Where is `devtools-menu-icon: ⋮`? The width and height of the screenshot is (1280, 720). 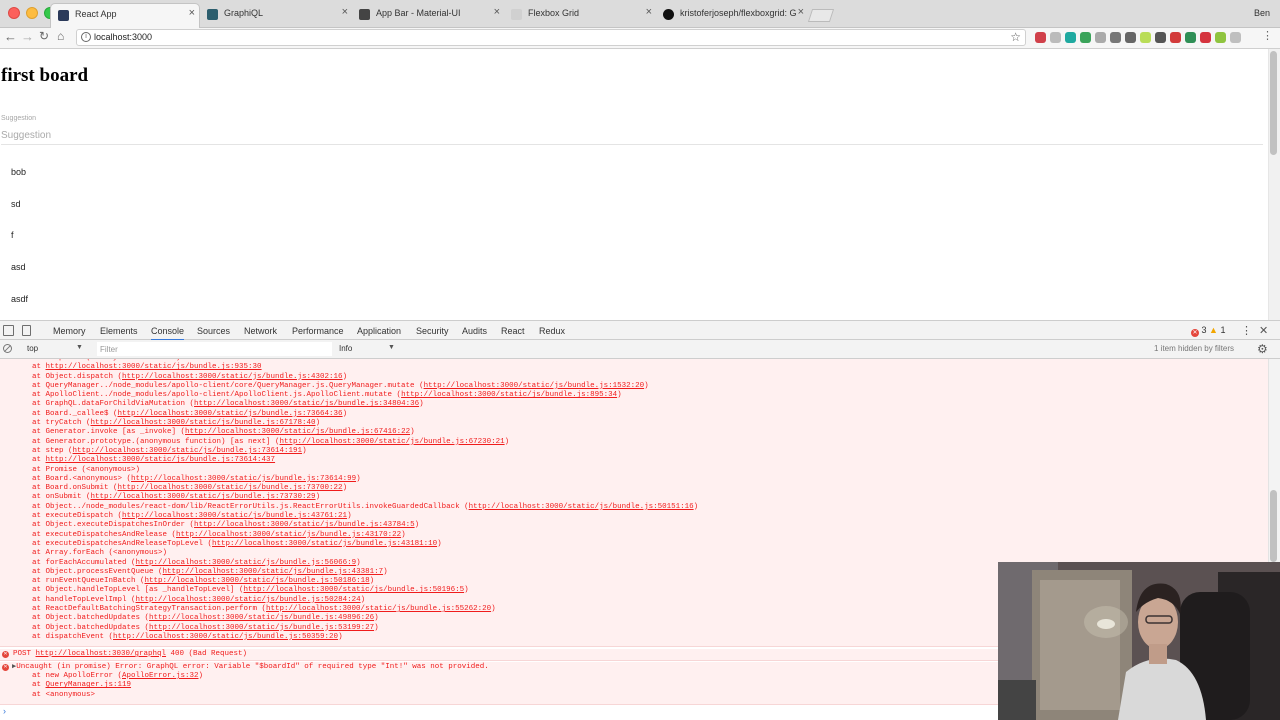 devtools-menu-icon: ⋮ is located at coordinates (1246, 330).